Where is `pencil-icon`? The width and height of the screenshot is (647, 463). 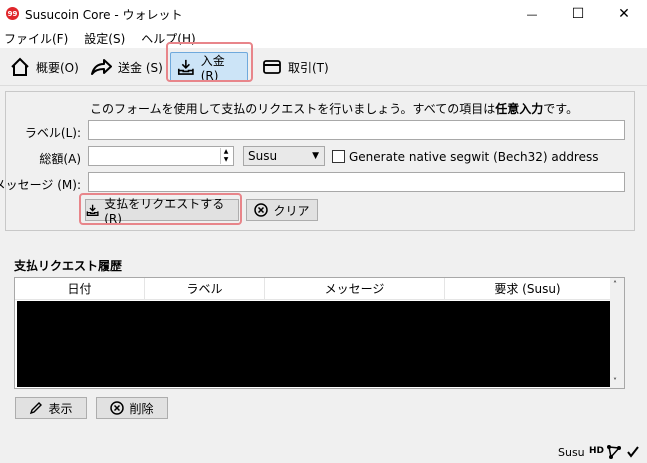
pencil-icon is located at coordinates (36, 408).